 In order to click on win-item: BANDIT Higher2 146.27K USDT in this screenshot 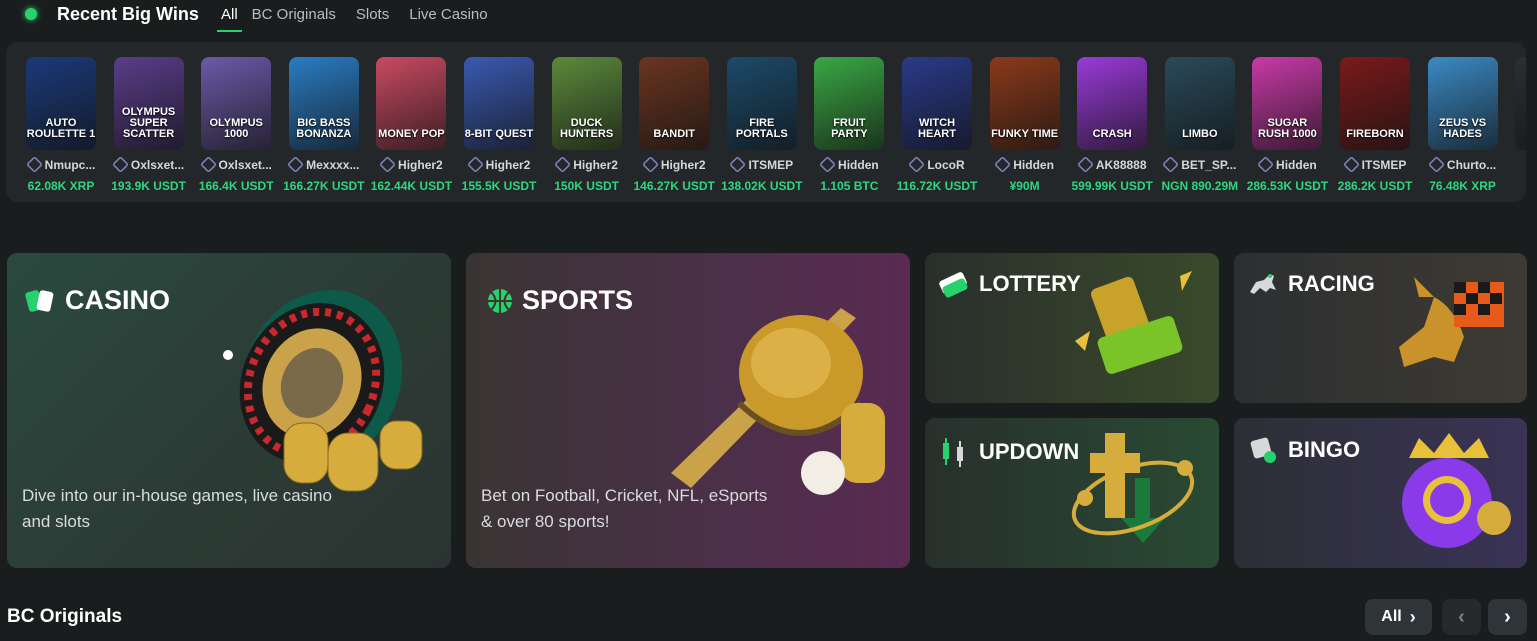, I will do `click(674, 129)`.